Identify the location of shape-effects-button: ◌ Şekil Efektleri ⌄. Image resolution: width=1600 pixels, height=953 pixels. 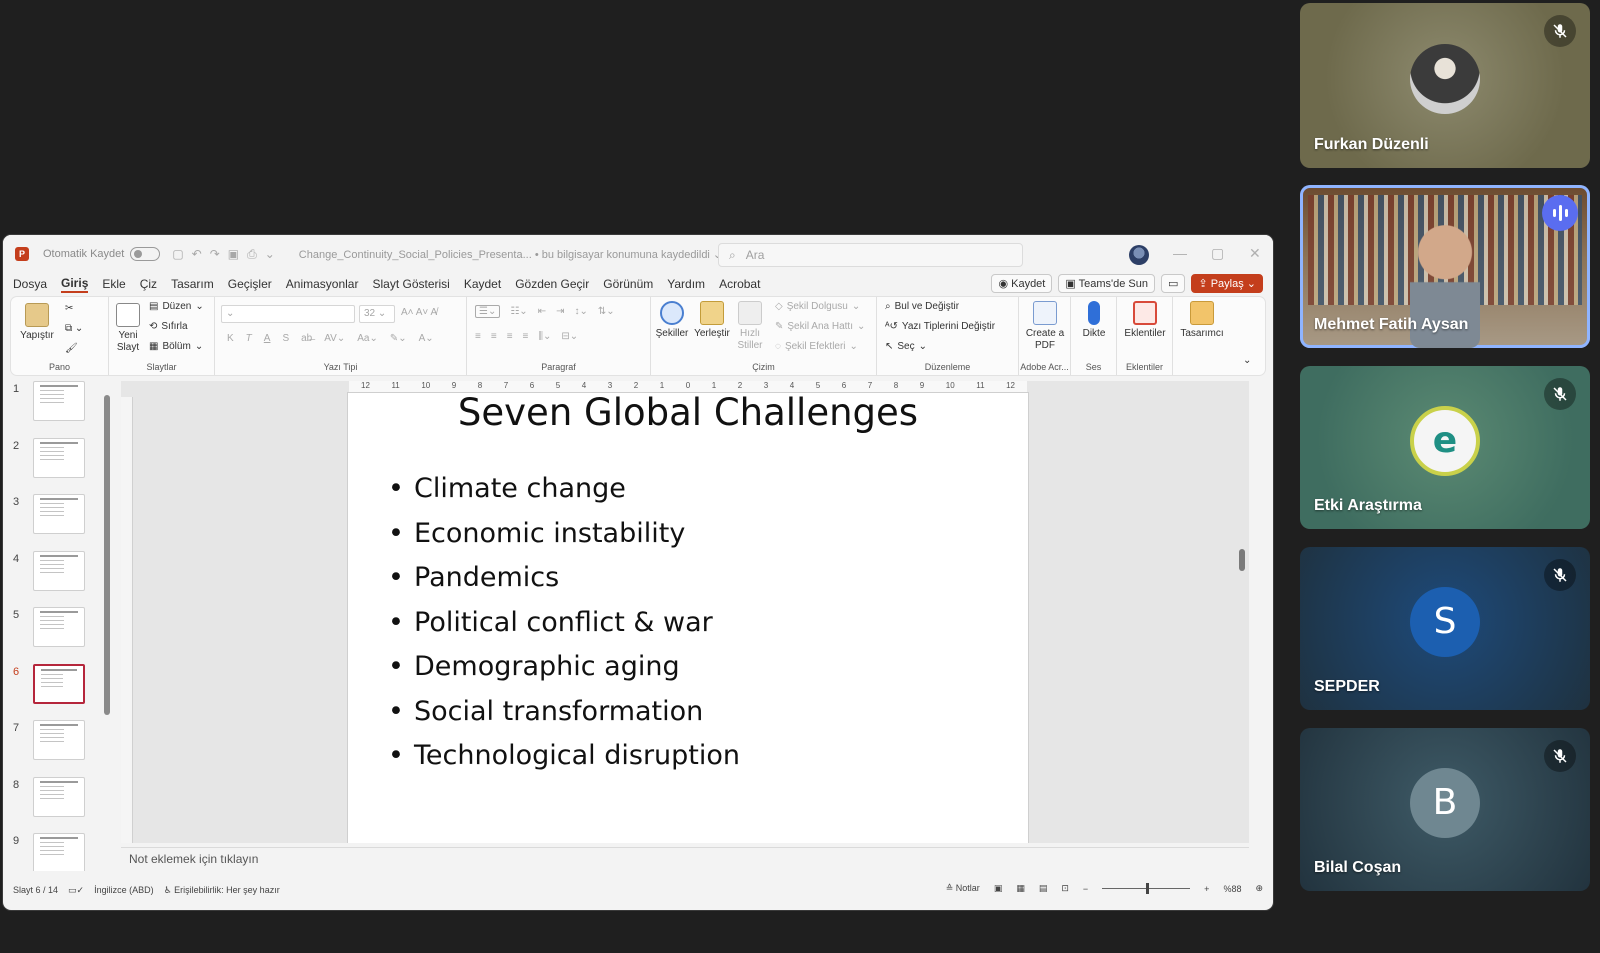
(816, 346).